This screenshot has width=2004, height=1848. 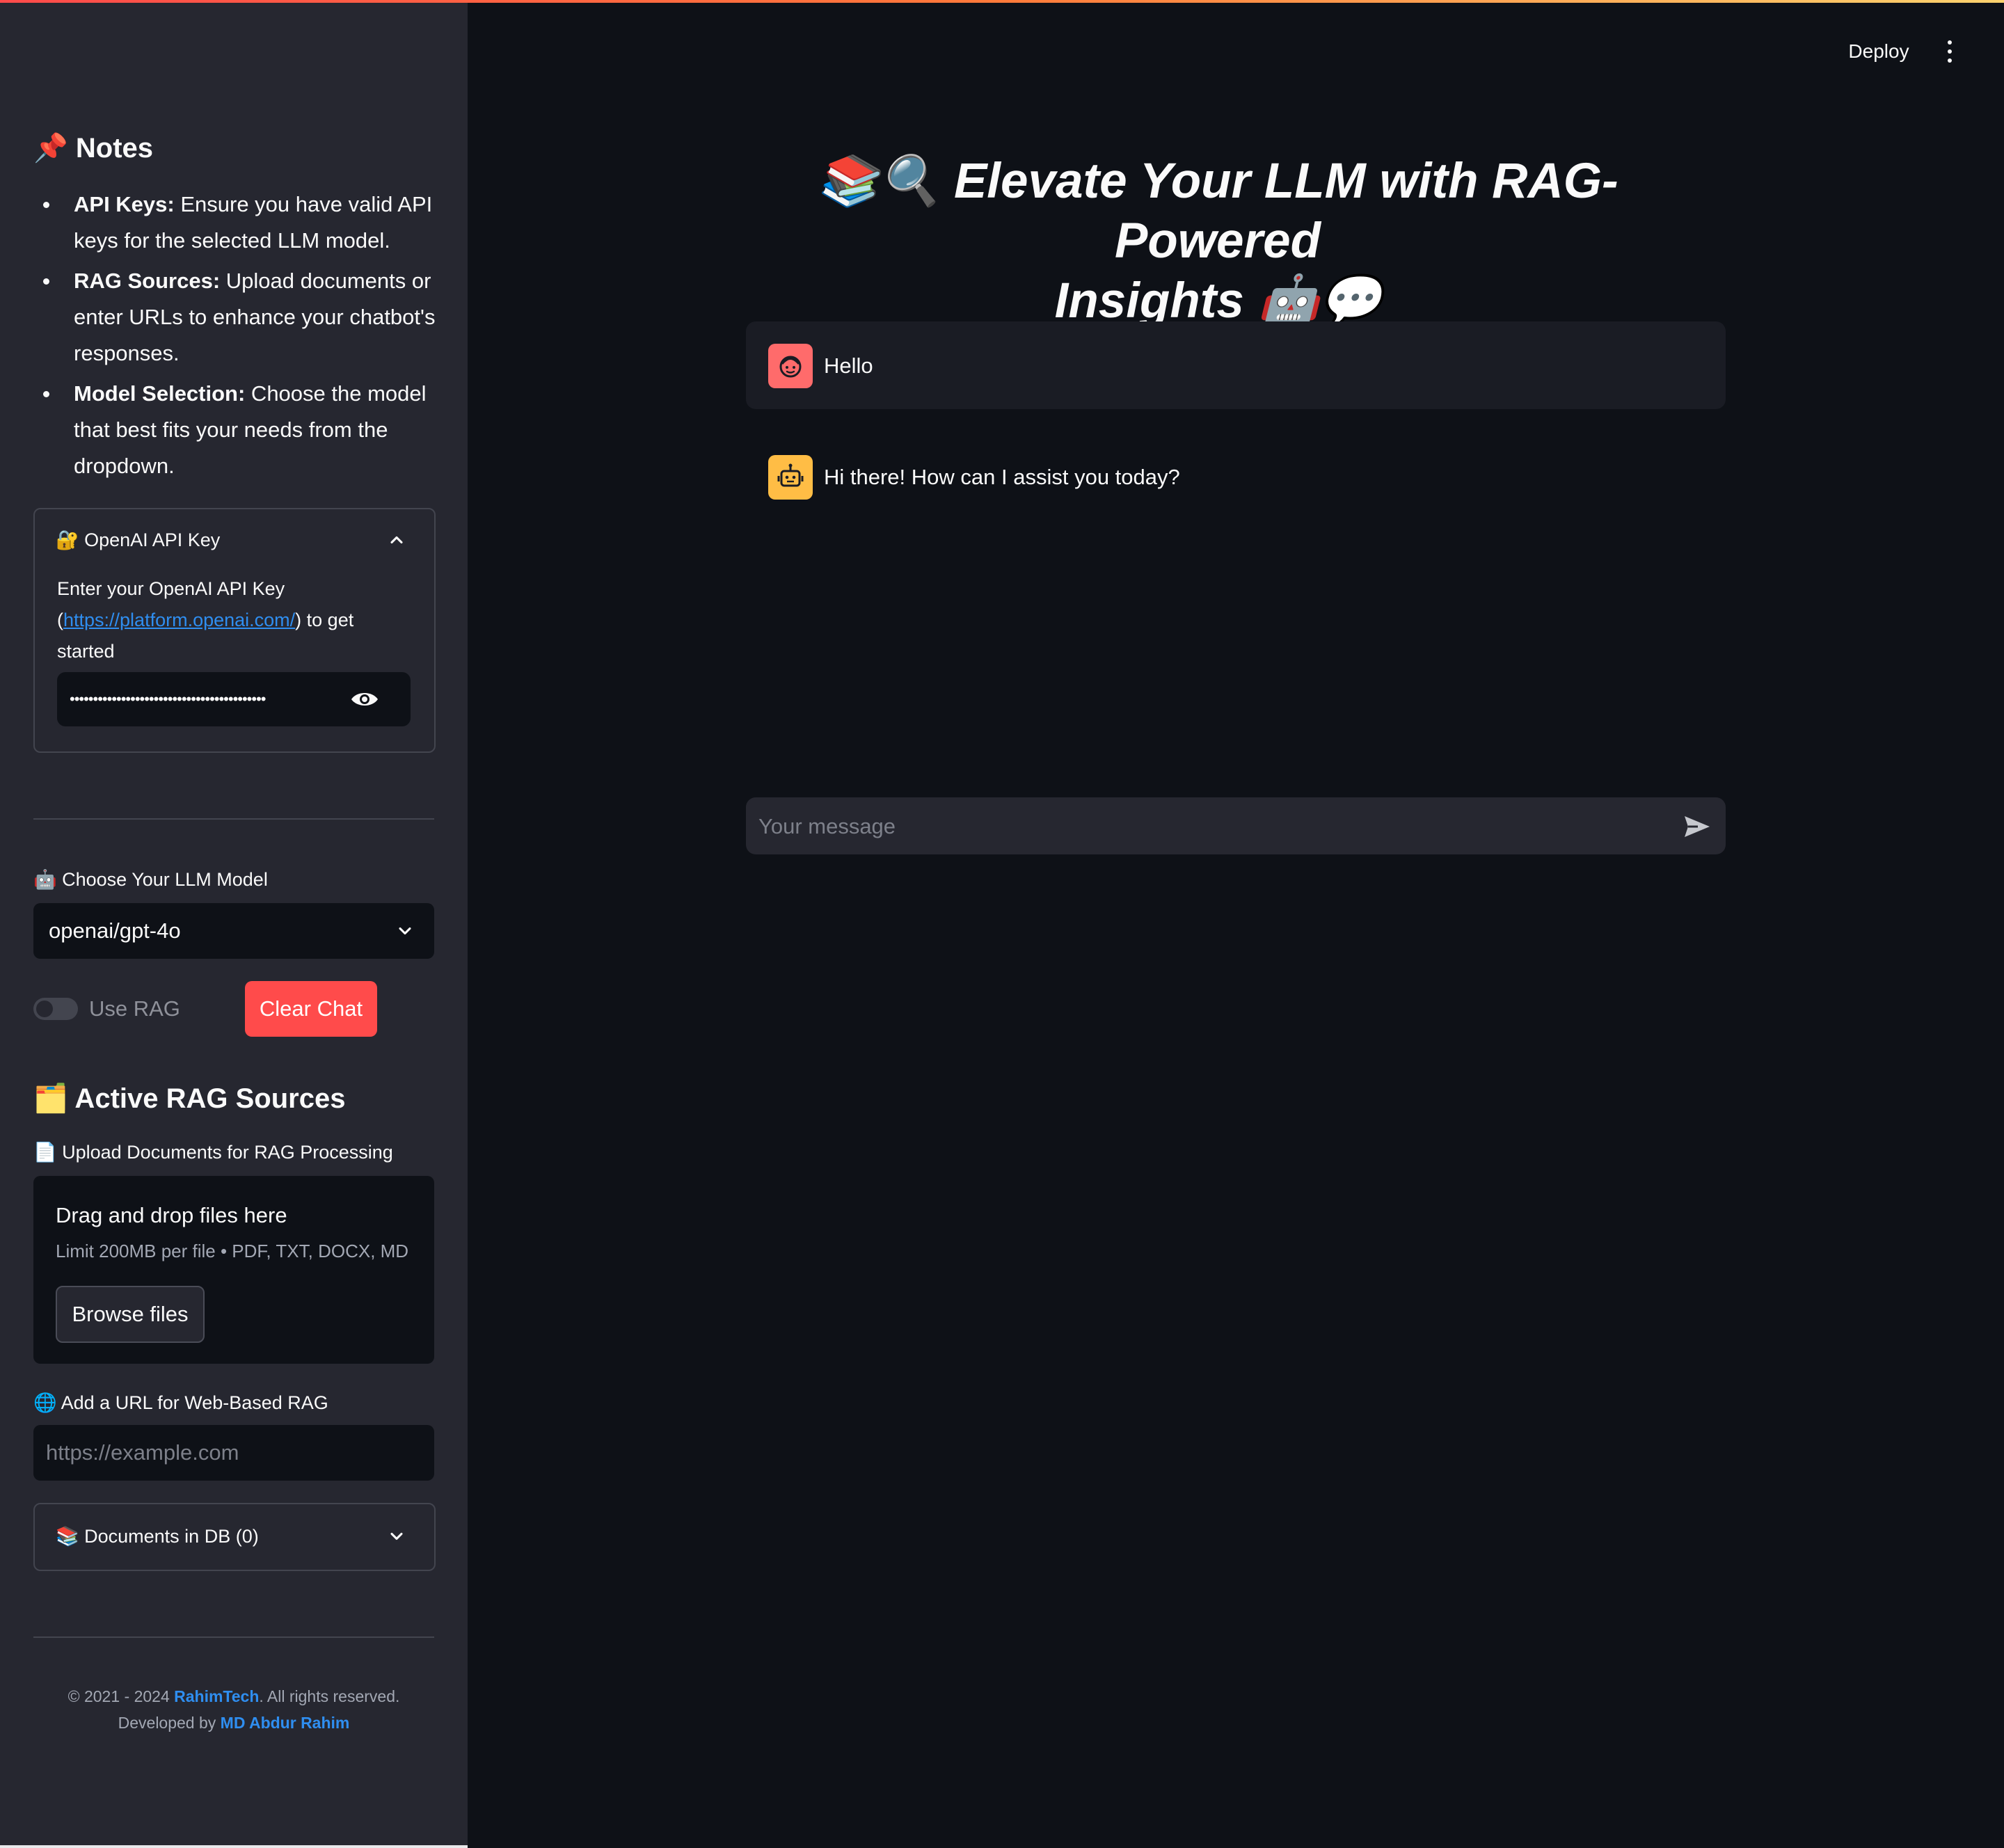 I want to click on notes-heading: 📌 Notes, so click(x=93, y=148).